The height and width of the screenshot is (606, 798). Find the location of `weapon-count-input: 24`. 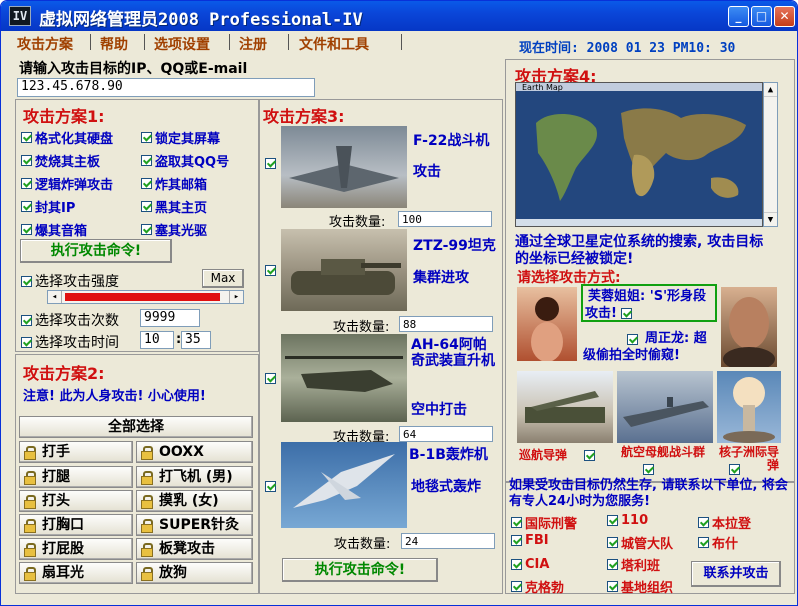

weapon-count-input: 24 is located at coordinates (448, 541).